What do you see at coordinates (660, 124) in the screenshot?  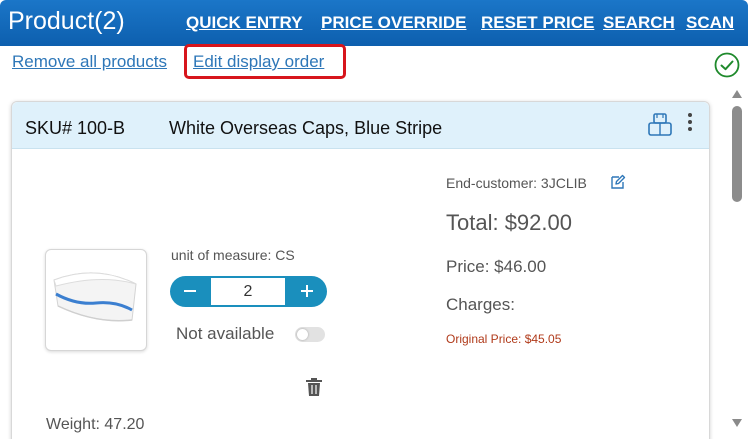 I see `package-icon` at bounding box center [660, 124].